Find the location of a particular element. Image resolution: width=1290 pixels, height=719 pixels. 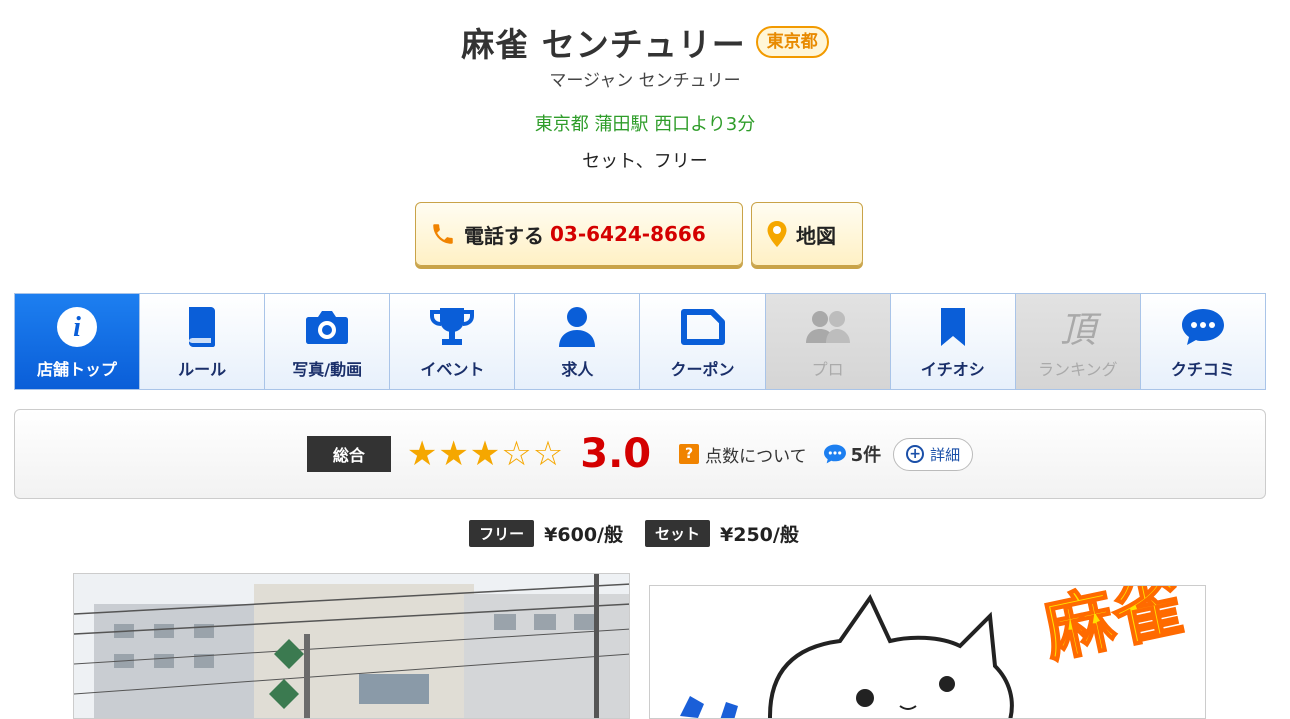

cat-mascot-illustration: 麻雀 is located at coordinates (927, 652).